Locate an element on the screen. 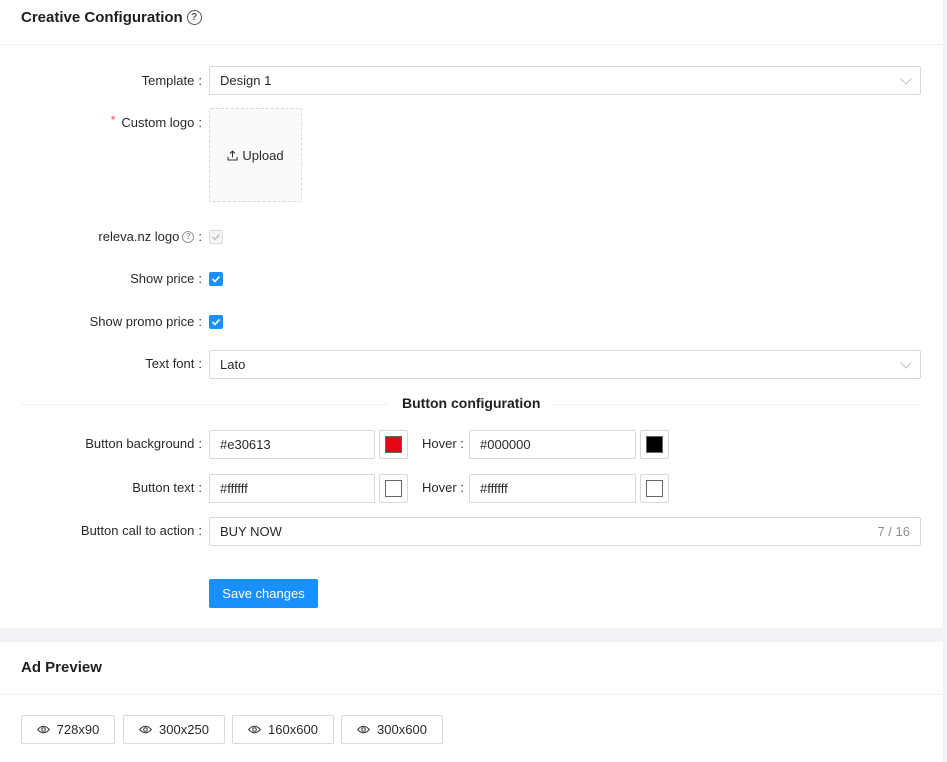 Image resolution: width=947 pixels, height=762 pixels. template-label: Template: is located at coordinates (171, 80).